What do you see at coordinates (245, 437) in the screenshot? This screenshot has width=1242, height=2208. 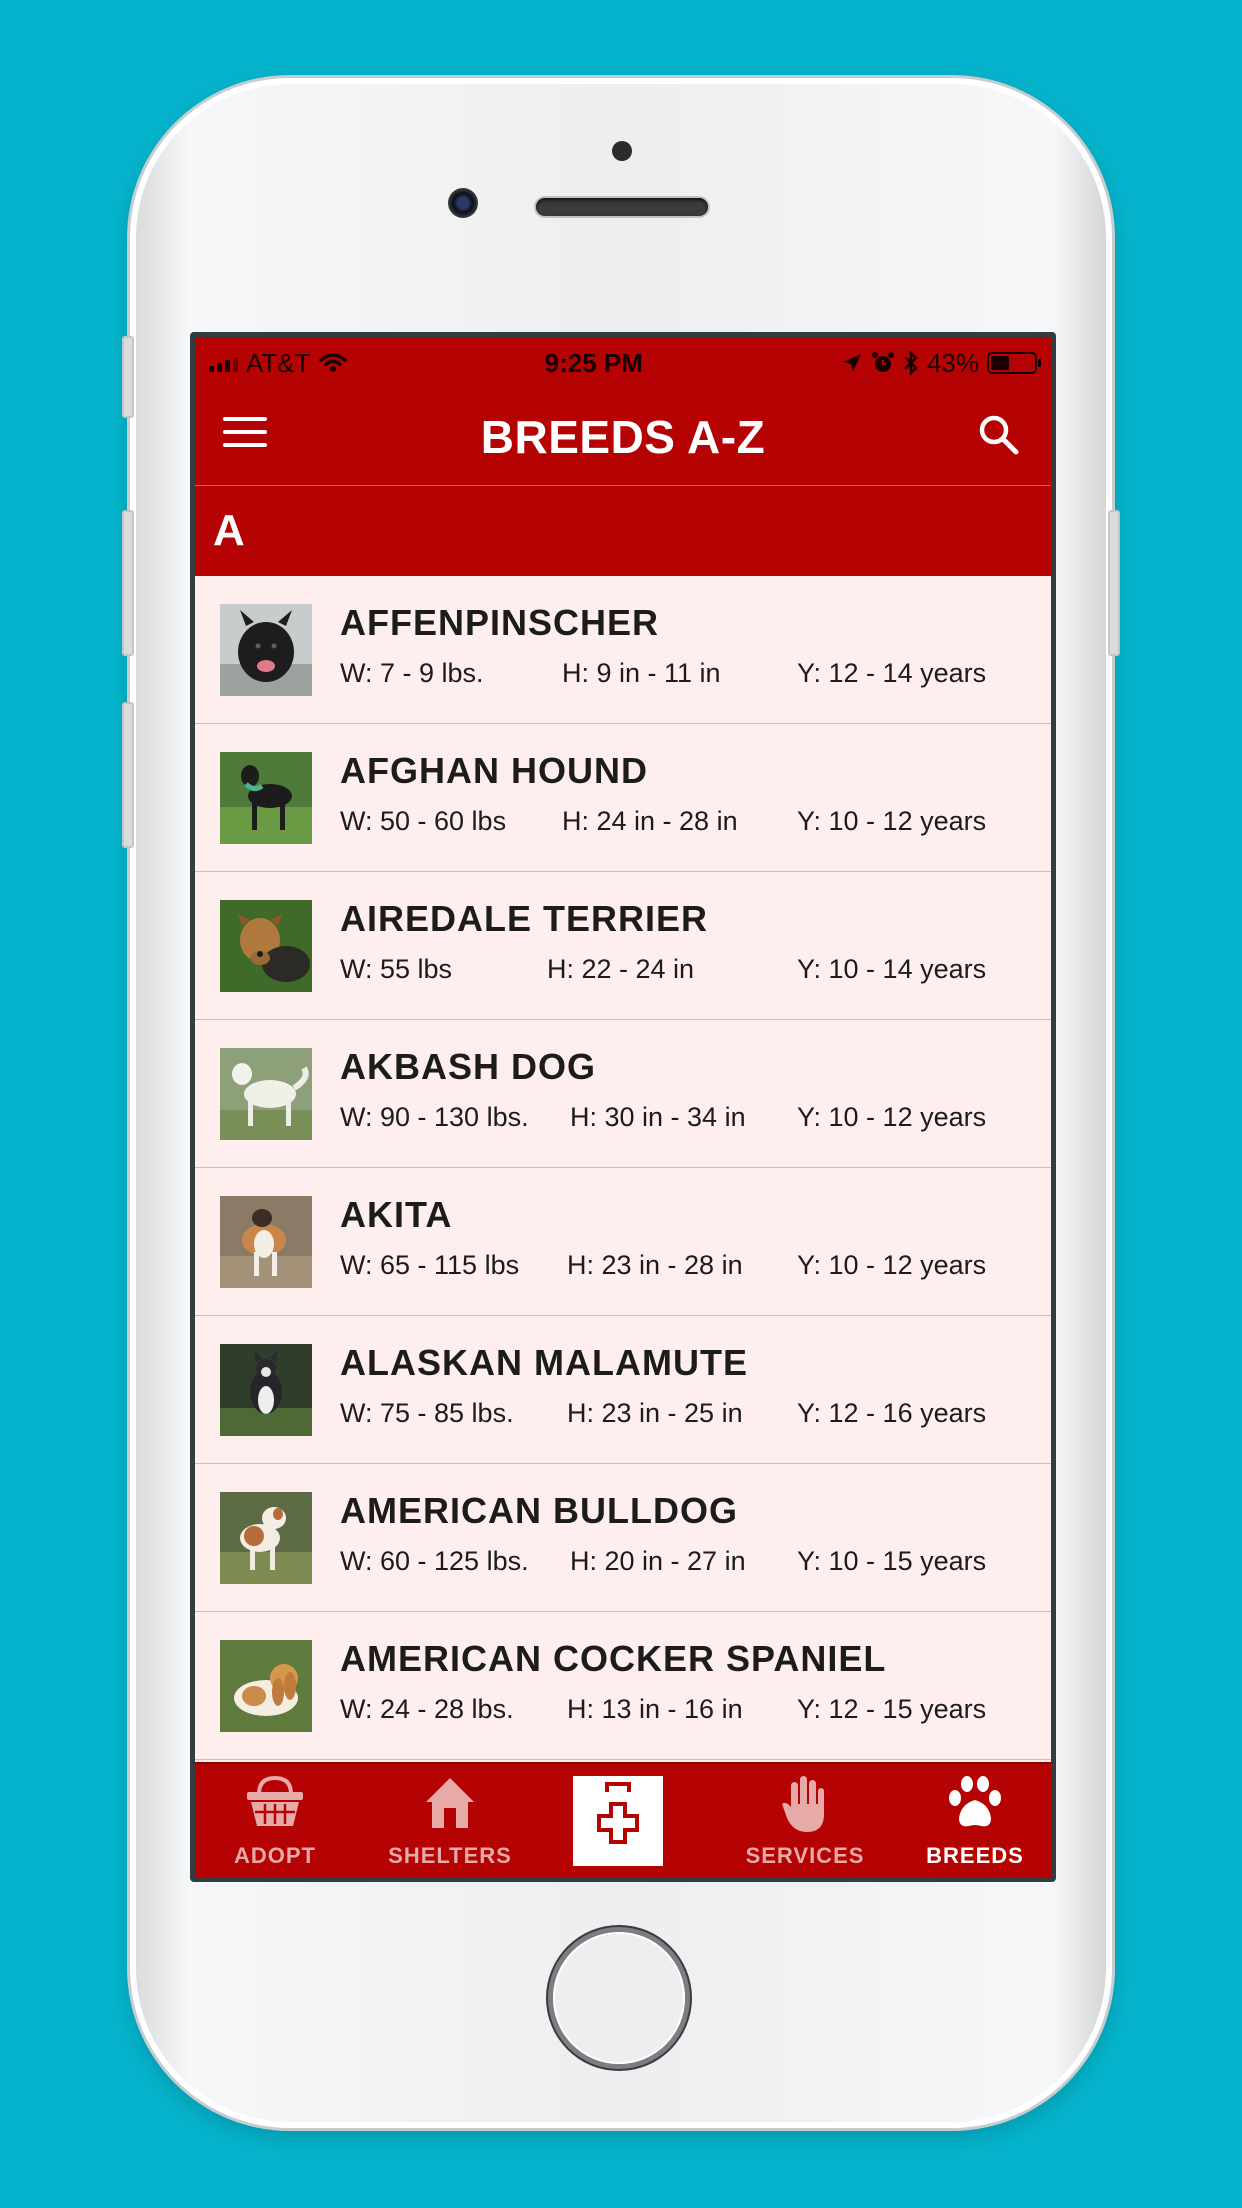 I see `menu-button` at bounding box center [245, 437].